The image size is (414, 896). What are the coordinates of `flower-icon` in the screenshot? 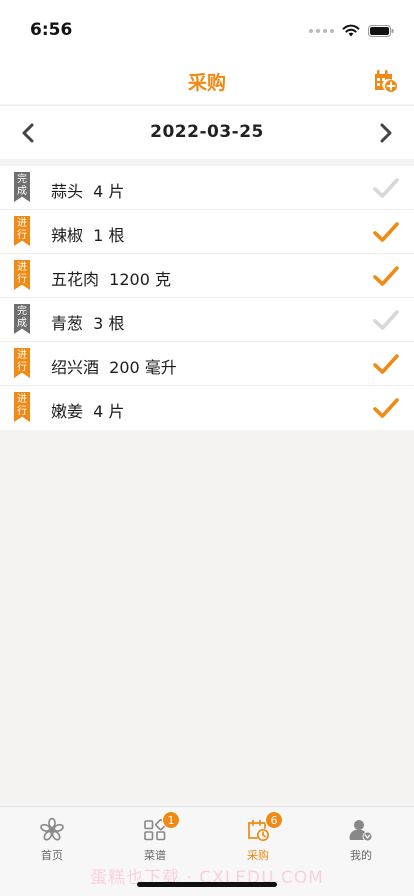 It's located at (52, 829).